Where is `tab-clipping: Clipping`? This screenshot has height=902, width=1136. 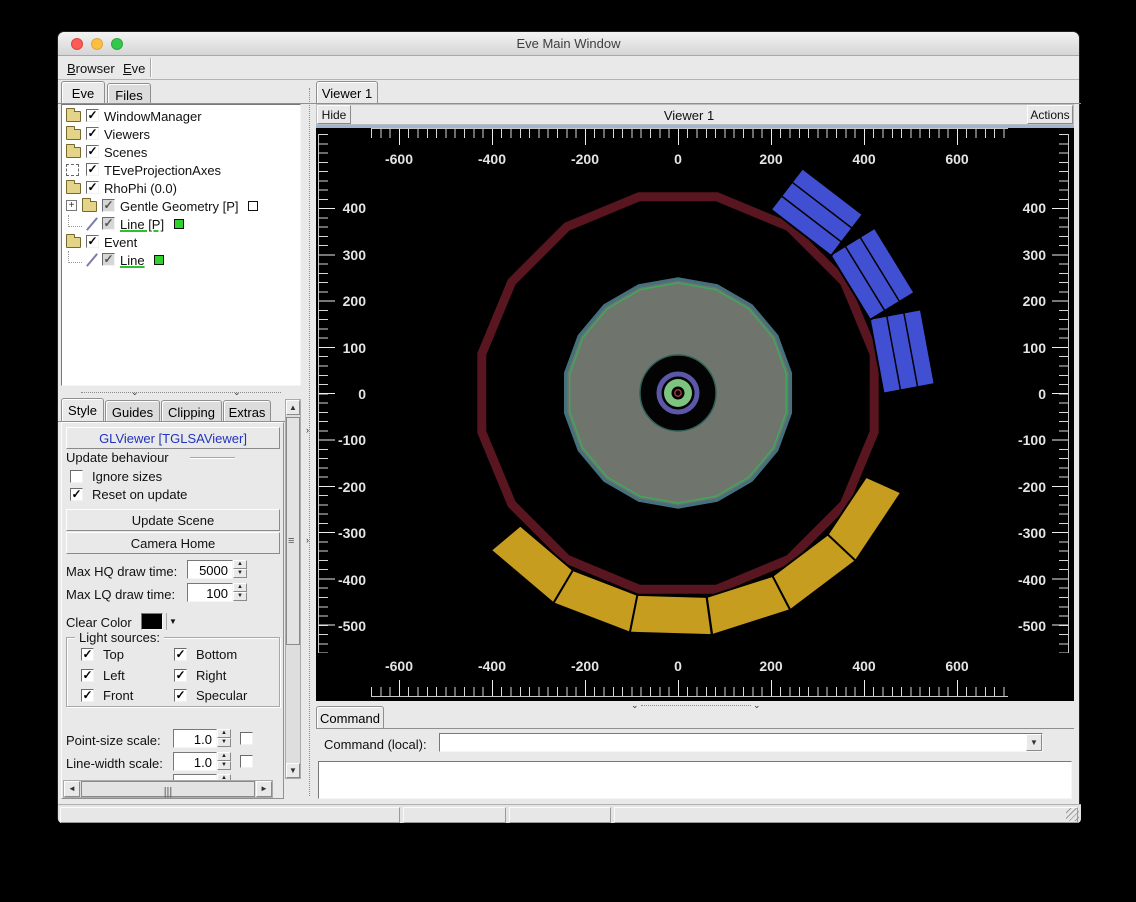 tab-clipping: Clipping is located at coordinates (191, 410).